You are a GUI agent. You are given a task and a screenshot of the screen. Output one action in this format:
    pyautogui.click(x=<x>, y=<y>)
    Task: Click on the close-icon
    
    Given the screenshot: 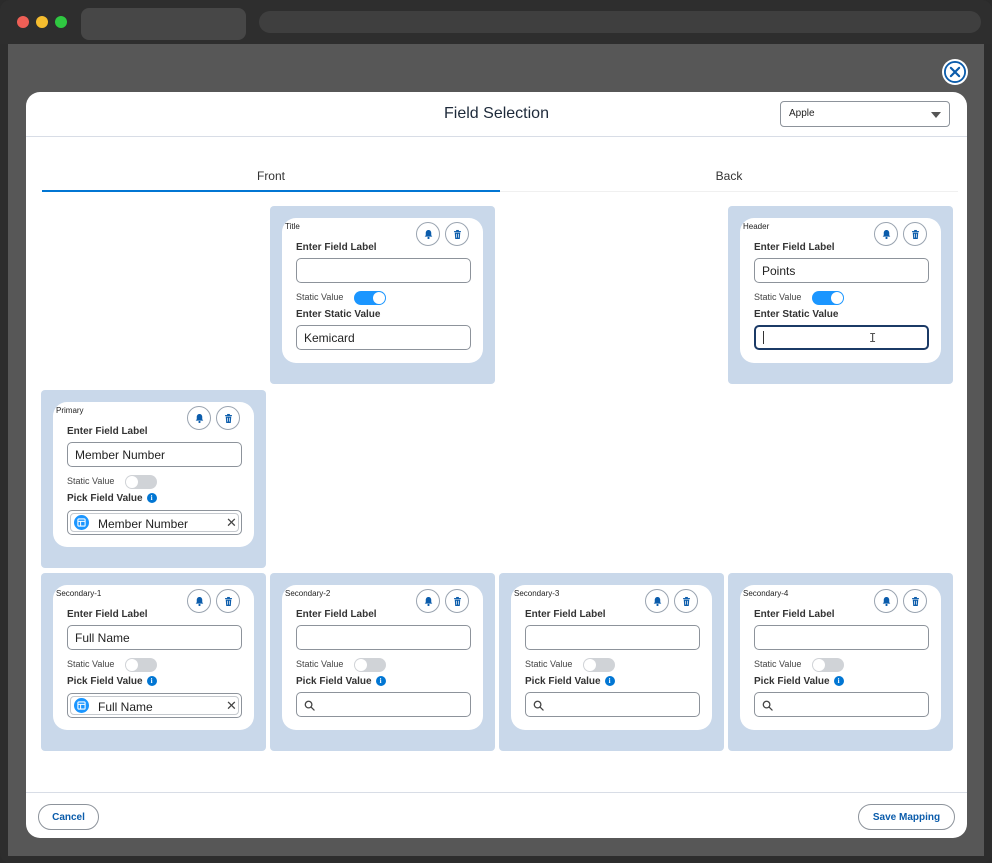 What is the action you would take?
    pyautogui.click(x=955, y=72)
    